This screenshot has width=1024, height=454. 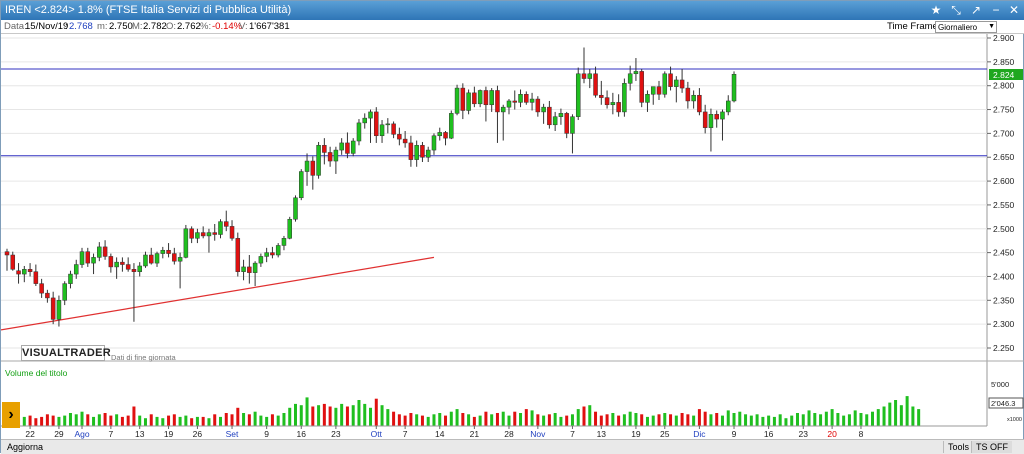 What do you see at coordinates (1000, 384) in the screenshot?
I see `volume-tick-5000: 5'000` at bounding box center [1000, 384].